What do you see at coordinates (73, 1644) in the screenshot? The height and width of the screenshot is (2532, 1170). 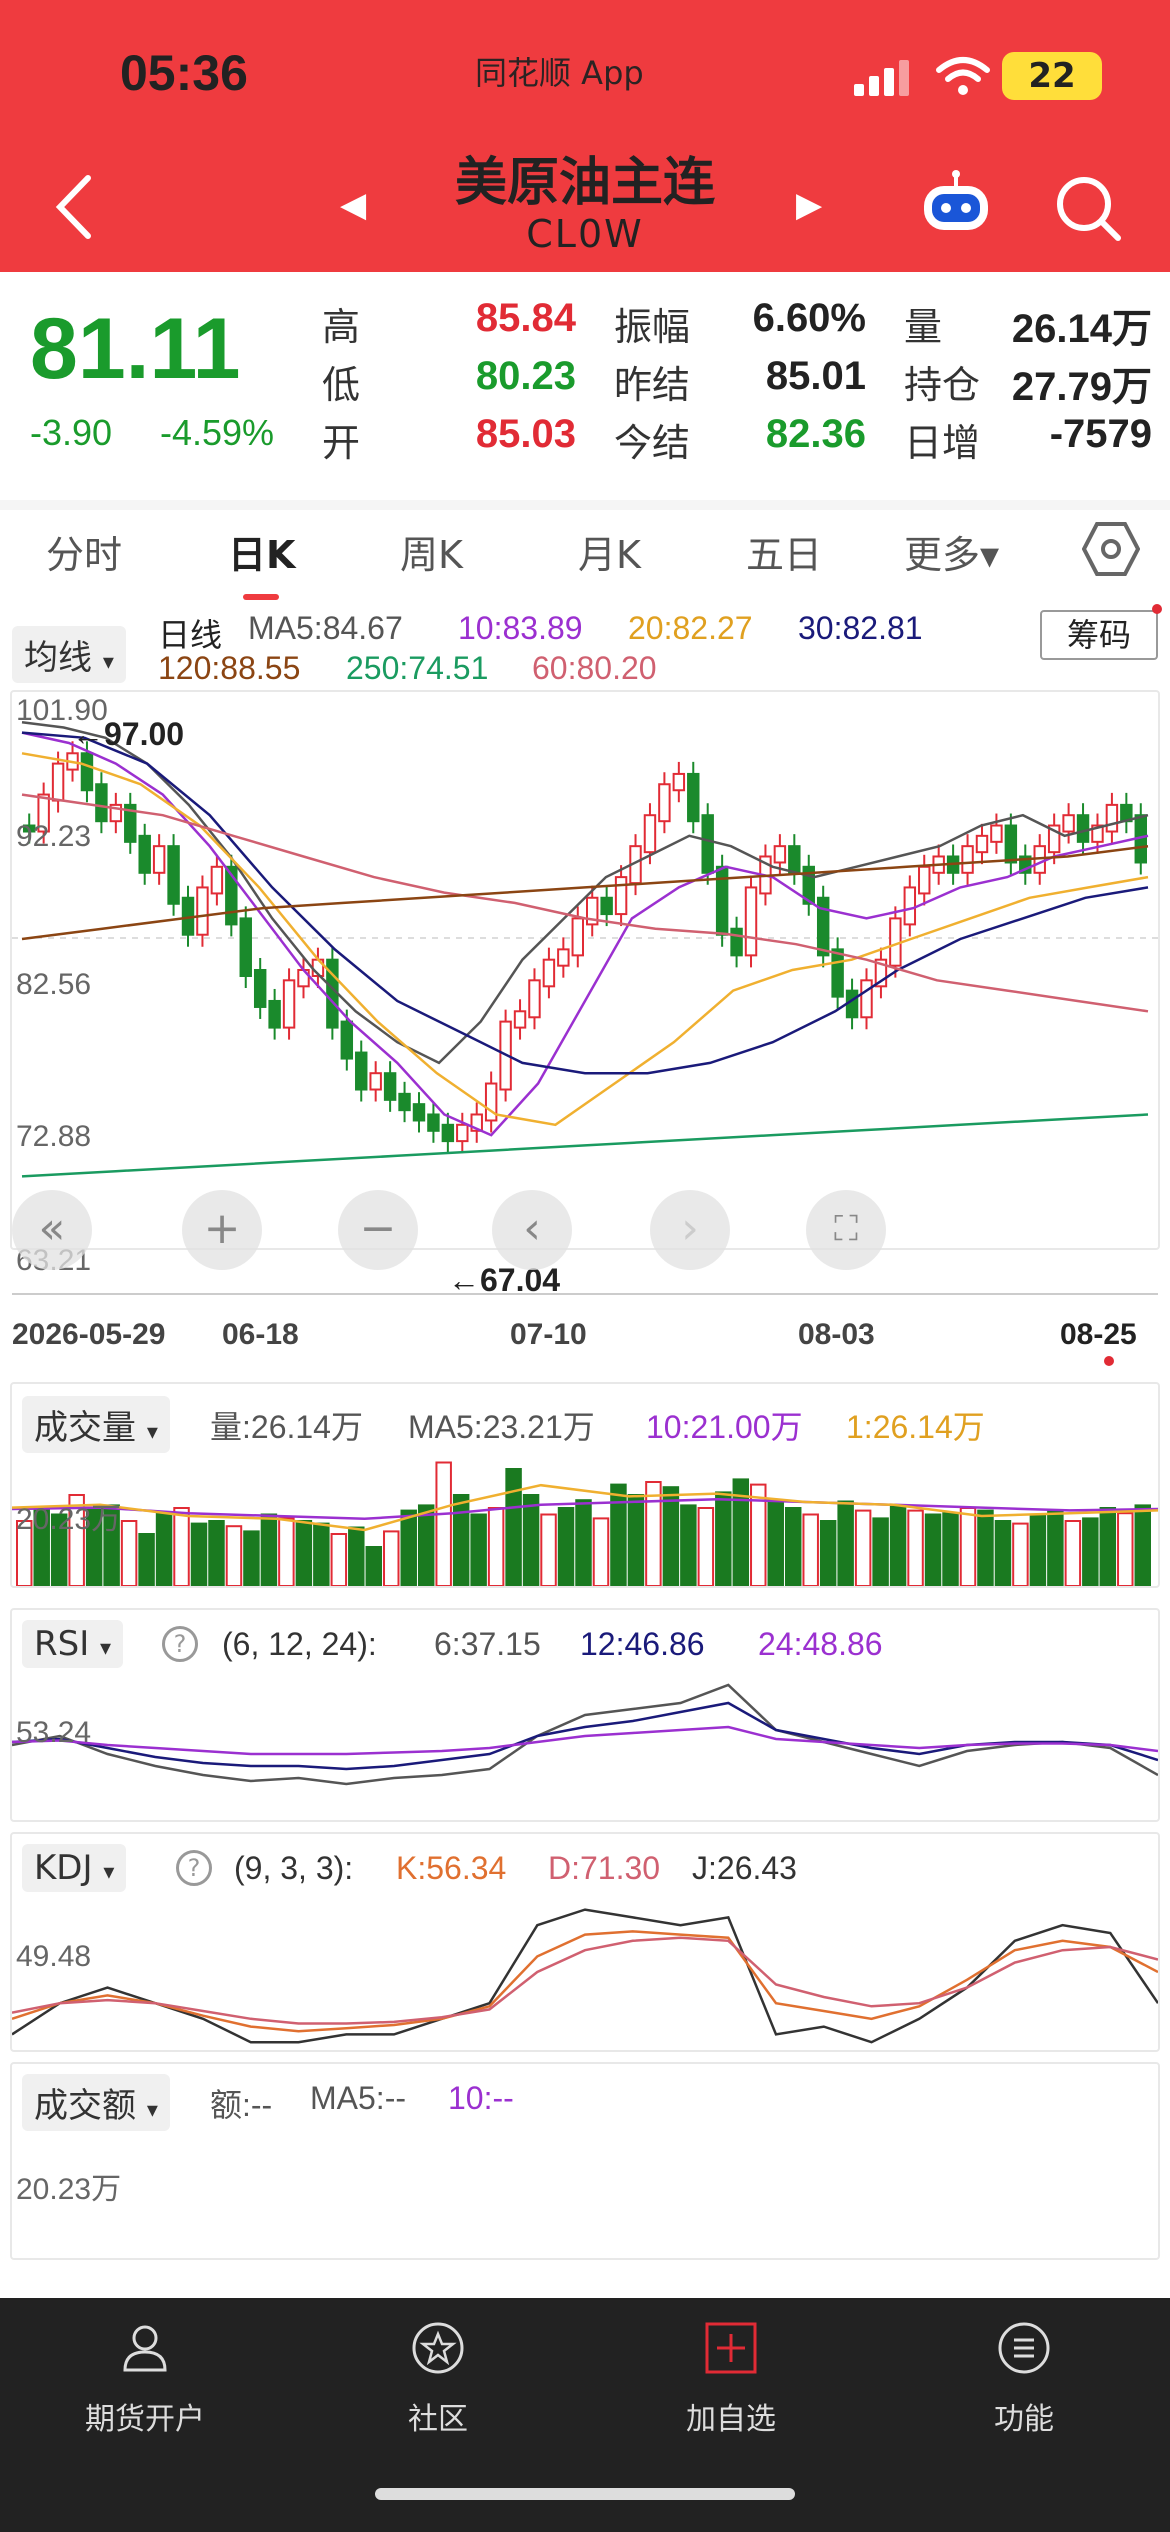 I see `rsi-select: RSI ▾` at bounding box center [73, 1644].